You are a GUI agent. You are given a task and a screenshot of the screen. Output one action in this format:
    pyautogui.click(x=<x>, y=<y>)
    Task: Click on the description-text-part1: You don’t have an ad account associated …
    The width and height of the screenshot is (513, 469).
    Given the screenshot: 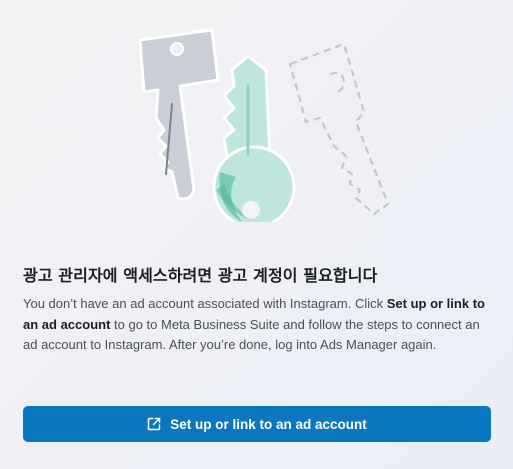 What is the action you would take?
    pyautogui.click(x=205, y=303)
    